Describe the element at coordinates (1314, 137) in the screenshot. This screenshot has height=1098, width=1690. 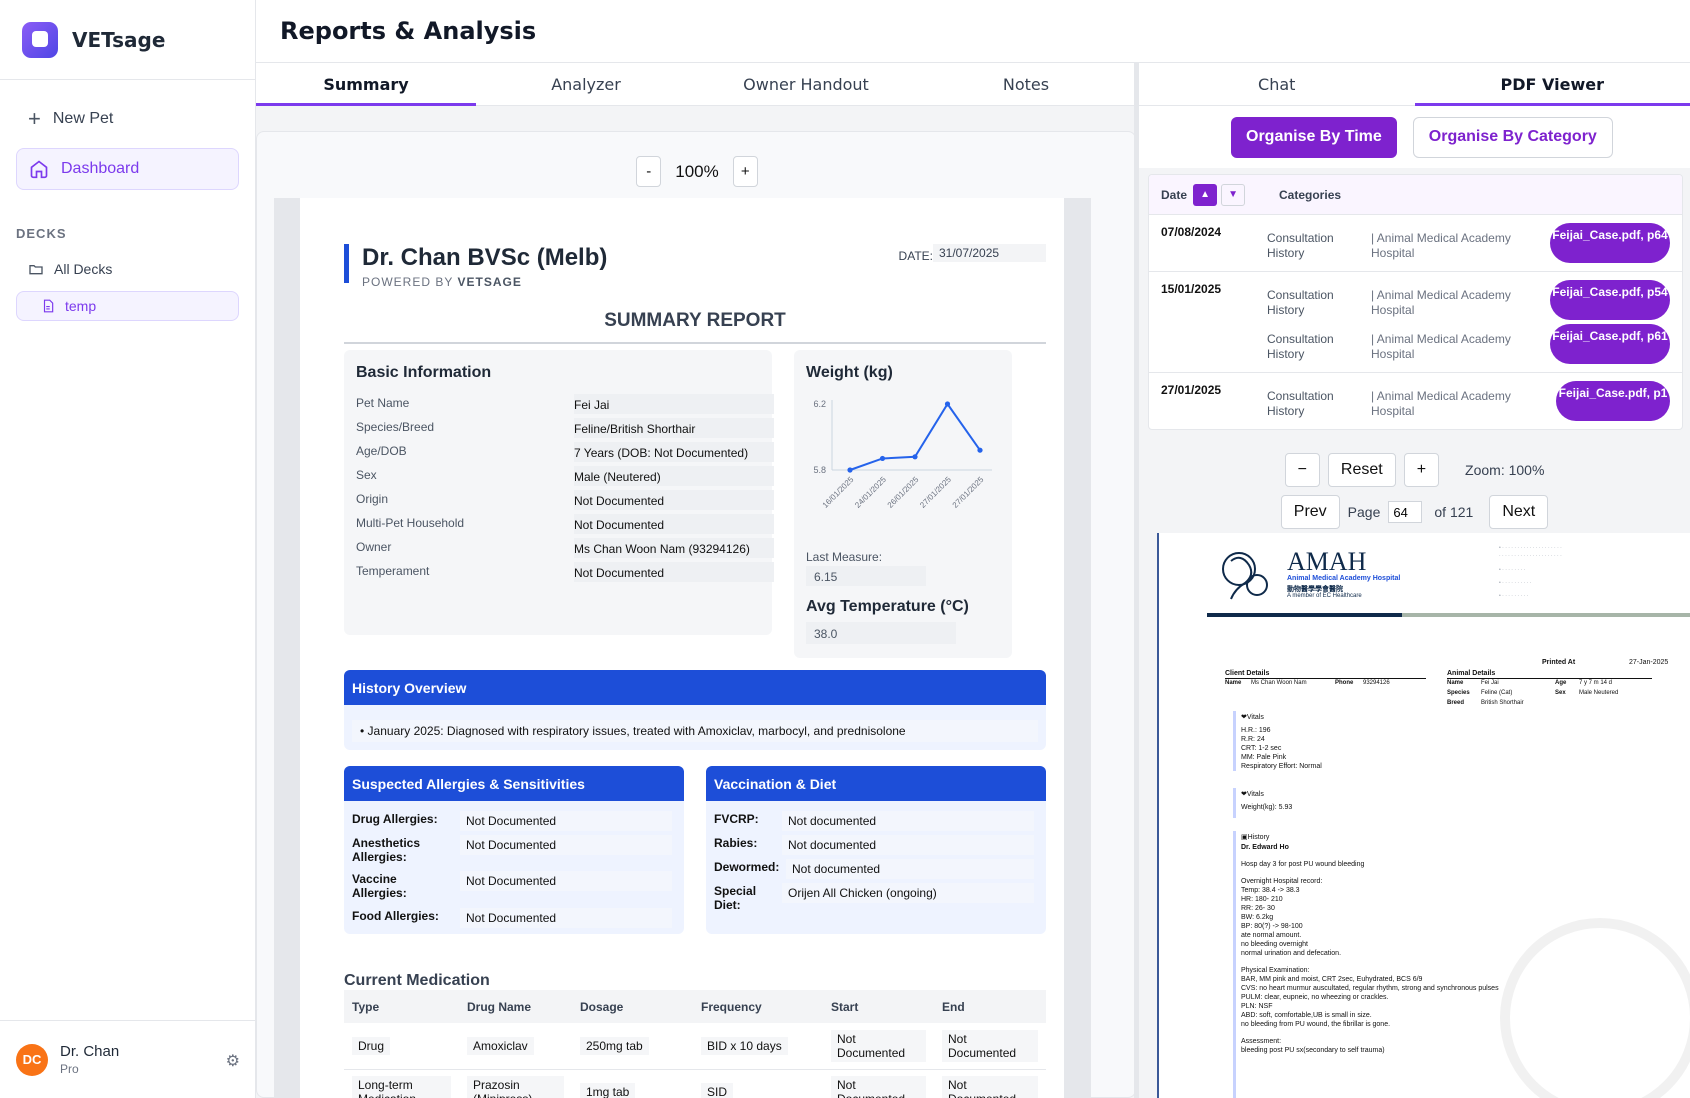
I see `organise-by-time-button: Organise By Time` at that location.